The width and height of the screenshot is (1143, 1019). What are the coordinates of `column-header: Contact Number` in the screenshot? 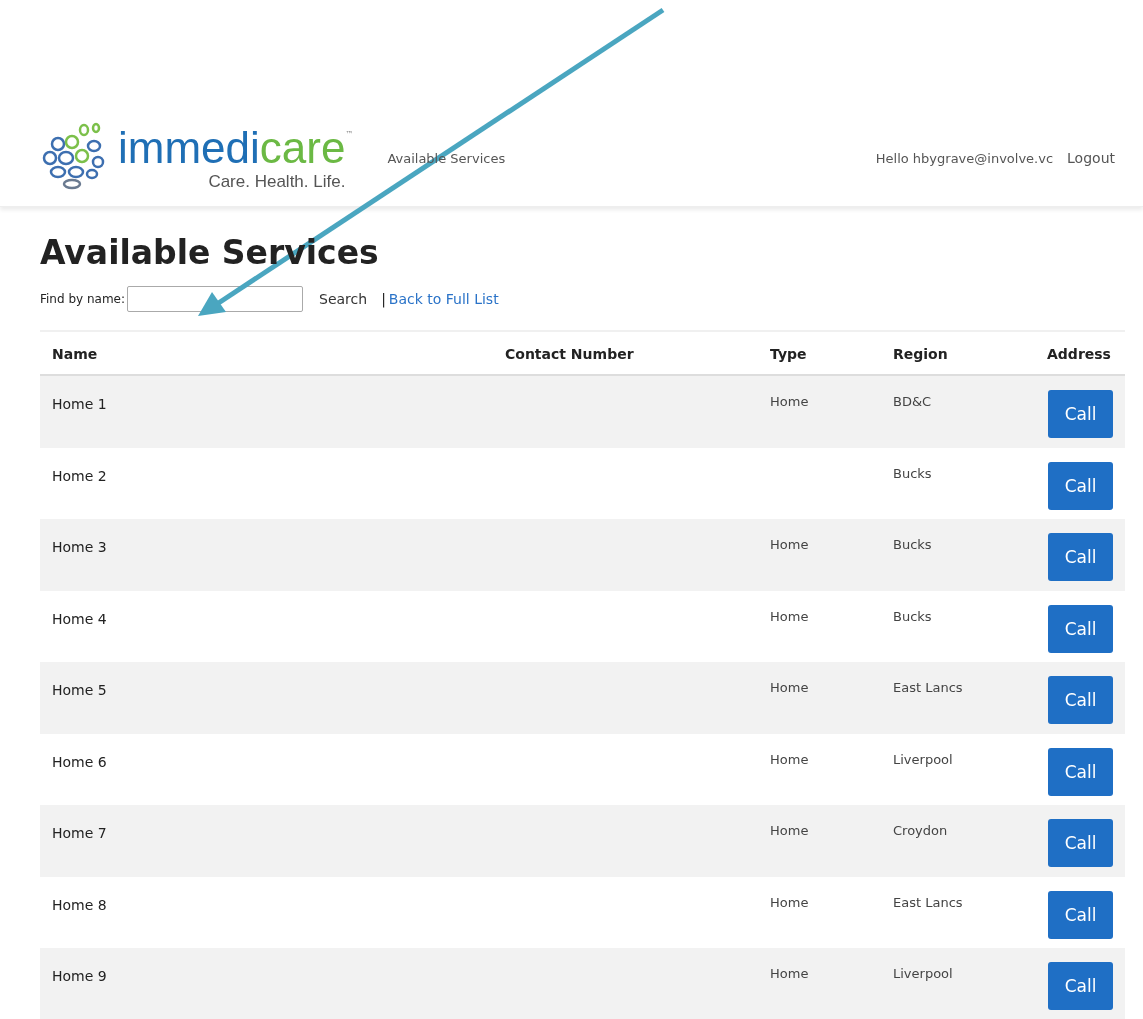 It's located at (570, 354).